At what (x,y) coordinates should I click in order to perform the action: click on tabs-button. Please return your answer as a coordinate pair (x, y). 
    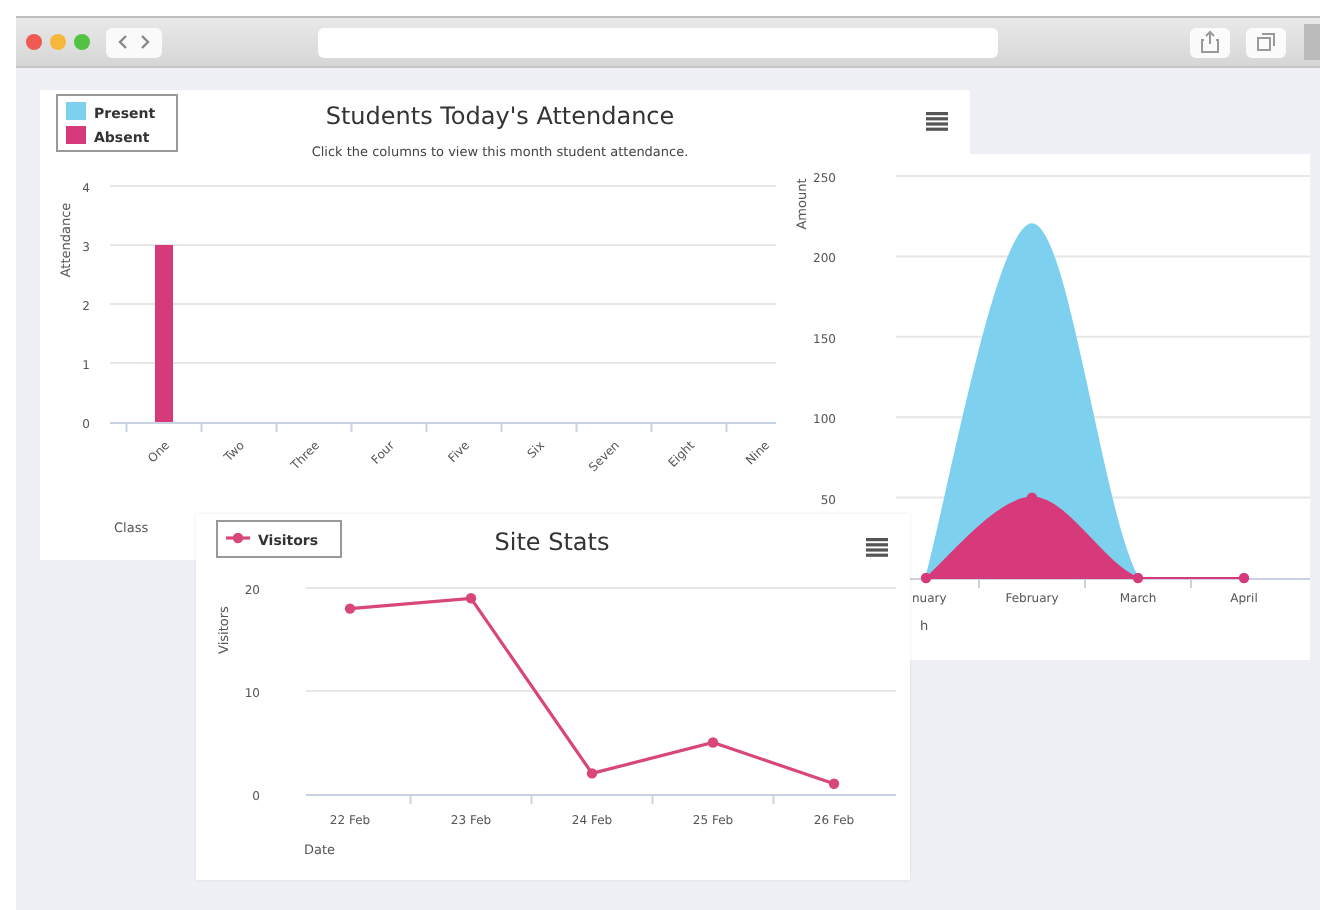
    Looking at the image, I should click on (1266, 42).